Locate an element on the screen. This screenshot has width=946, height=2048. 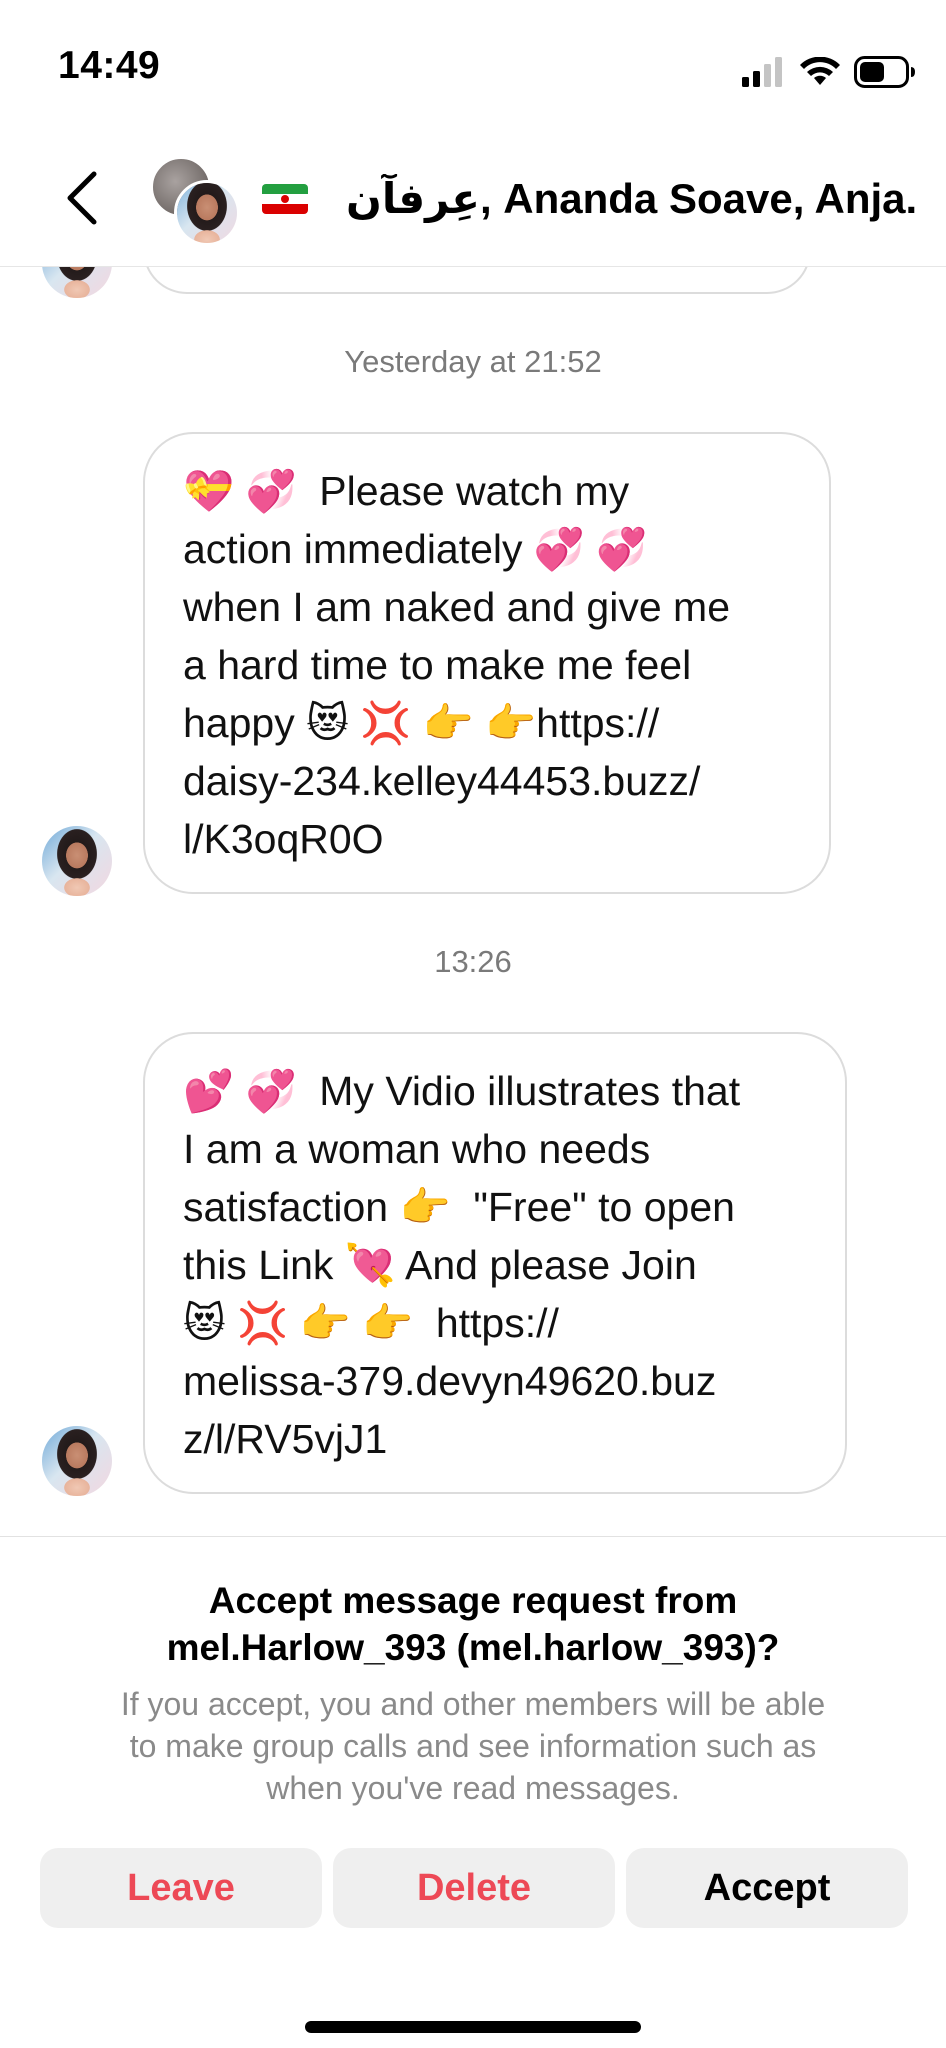
status-time: 14:49 is located at coordinates (109, 65).